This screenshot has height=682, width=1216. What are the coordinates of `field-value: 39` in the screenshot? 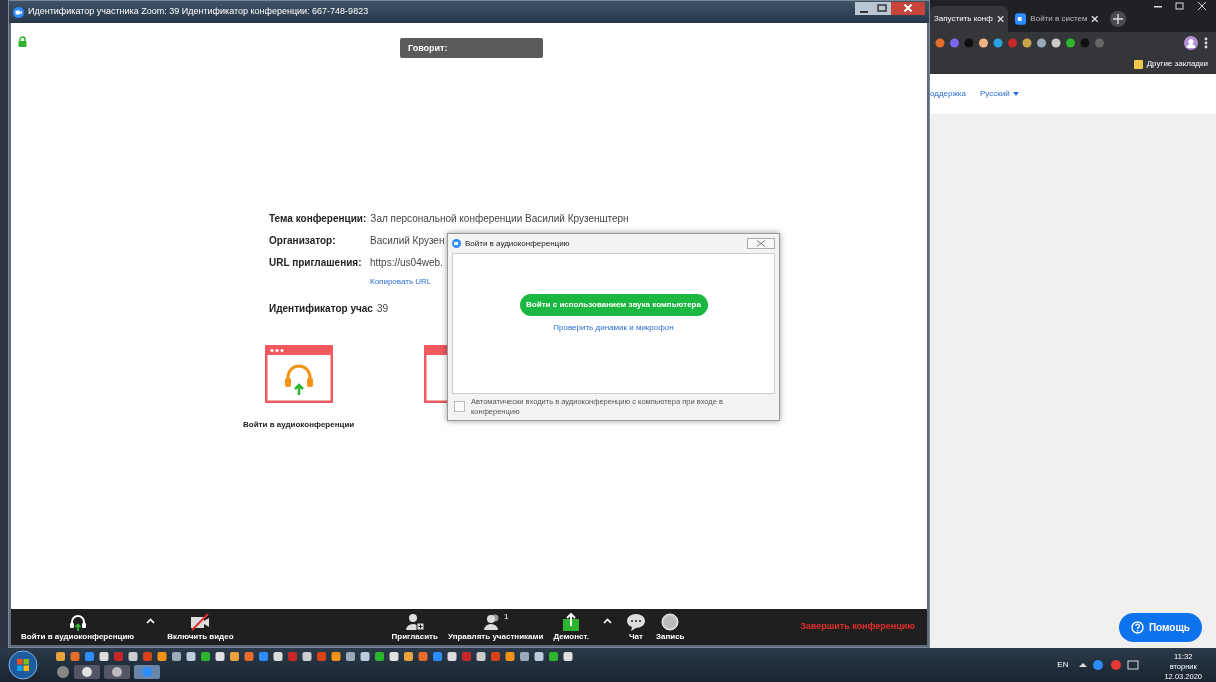 It's located at (382, 309).